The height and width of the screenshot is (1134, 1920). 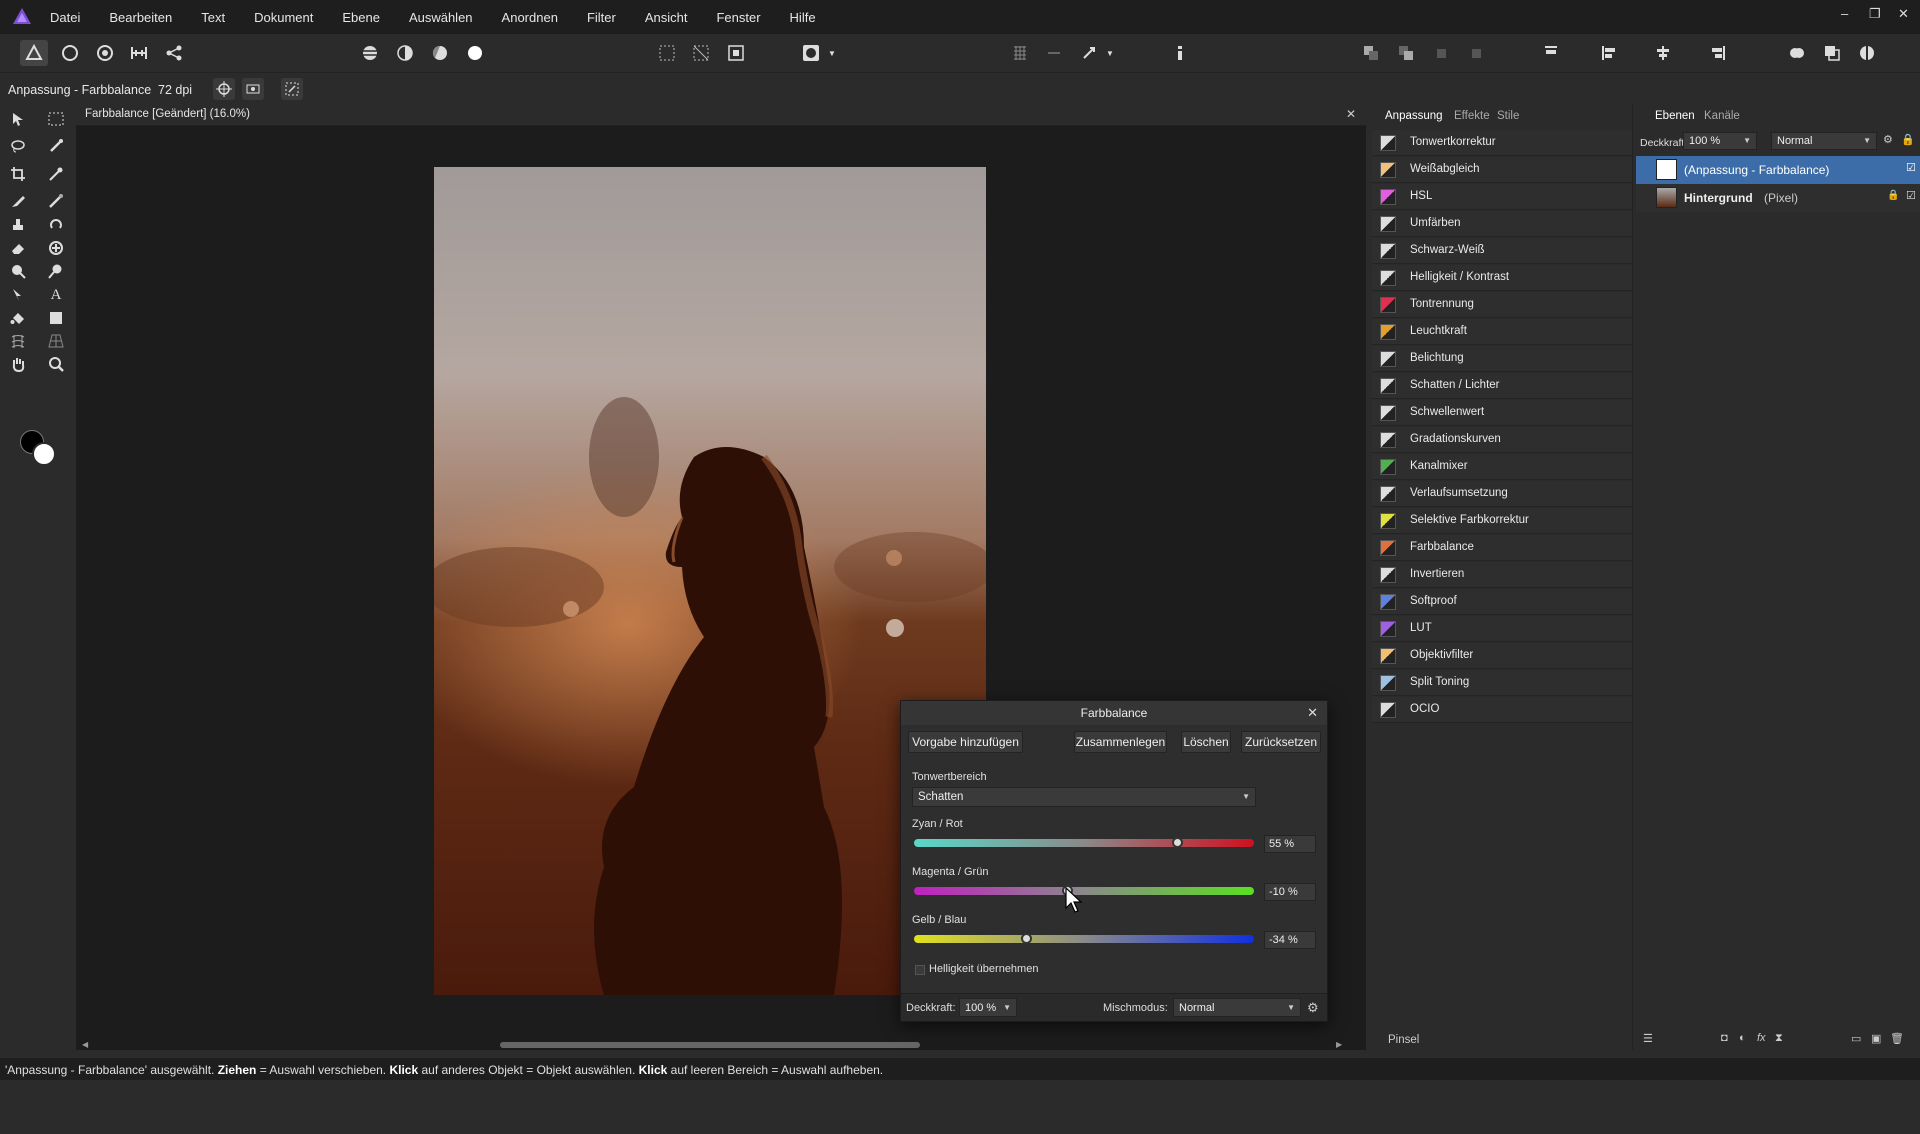 What do you see at coordinates (224, 89) in the screenshot?
I see `transform-origin-icon` at bounding box center [224, 89].